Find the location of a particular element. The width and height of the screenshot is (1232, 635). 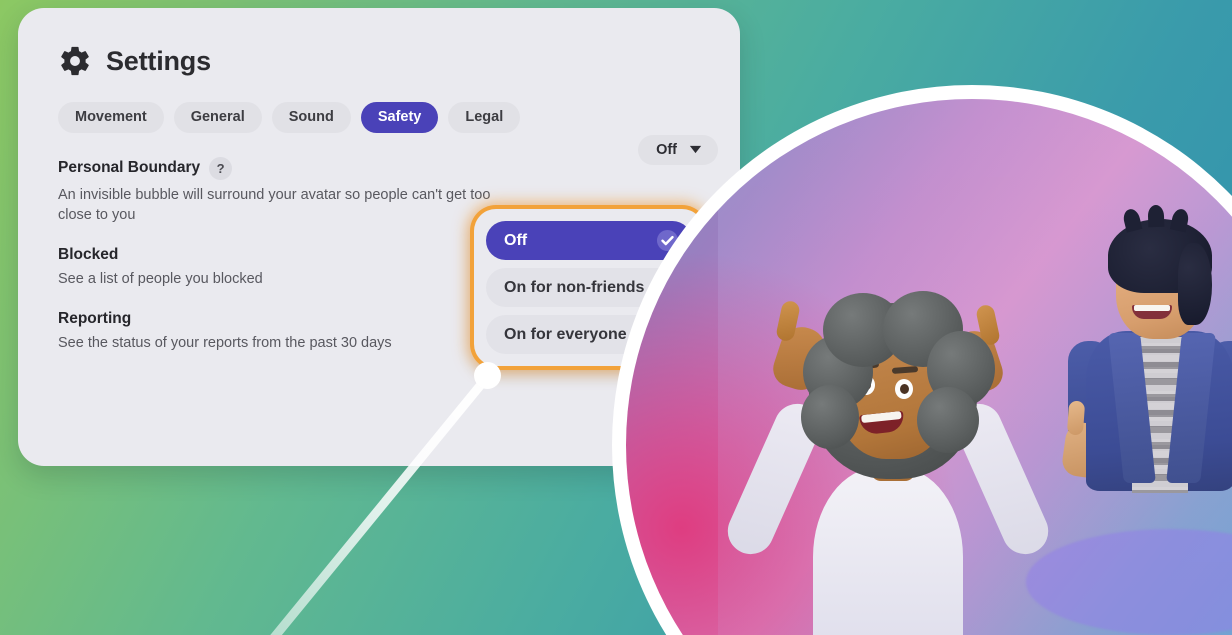

setting-title-blocked: Blocked is located at coordinates (88, 254).